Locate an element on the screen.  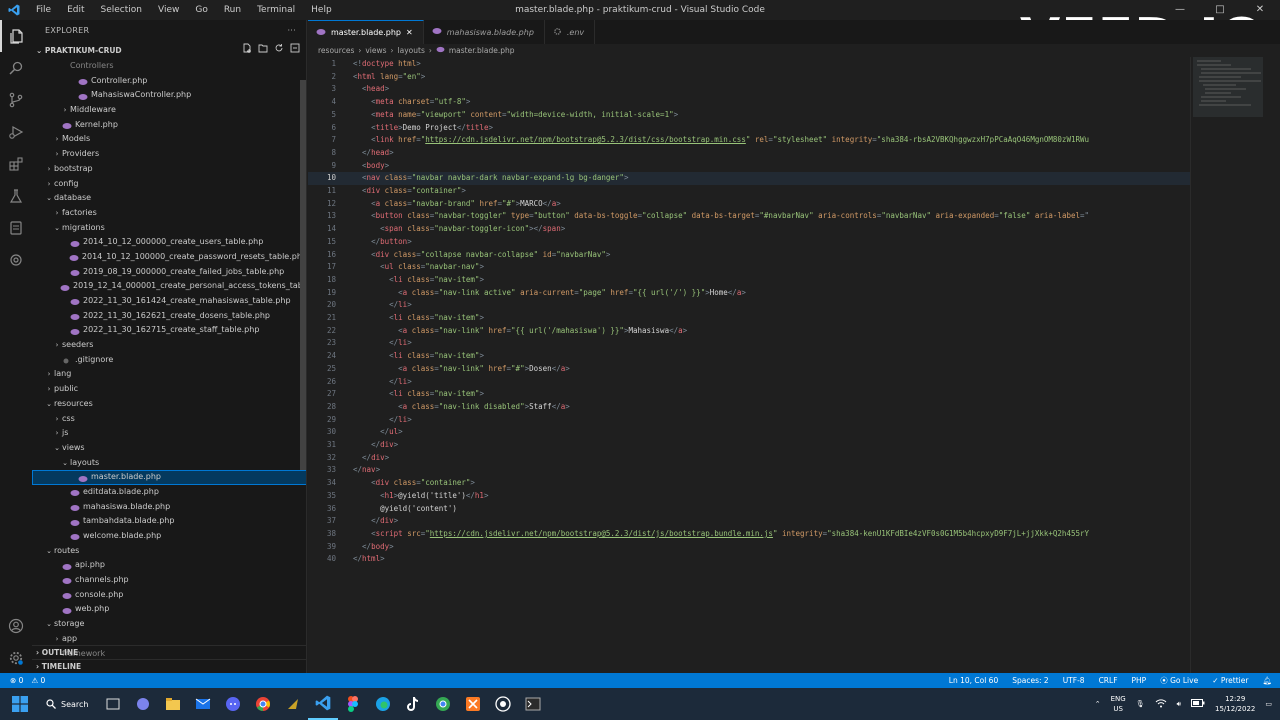
code-line: 40 </html> is located at coordinates (346, 559).